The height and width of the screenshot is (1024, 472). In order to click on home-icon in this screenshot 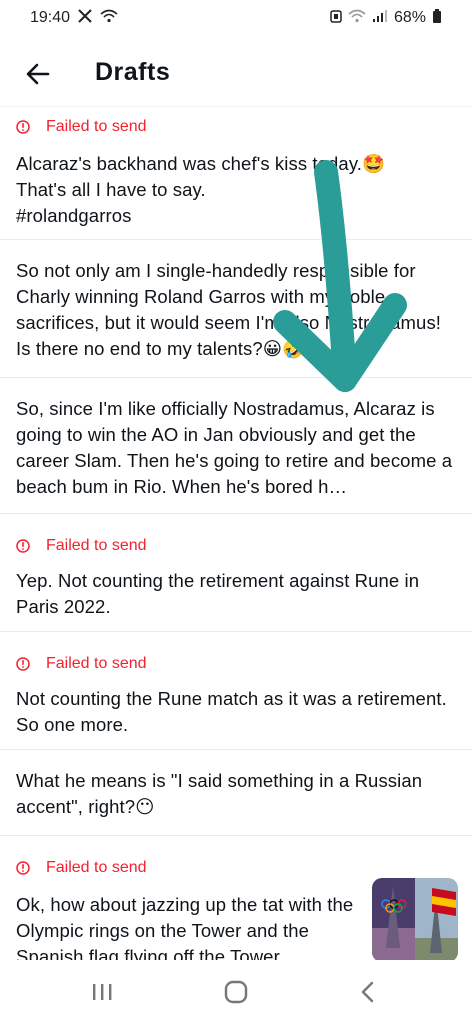, I will do `click(236, 992)`.